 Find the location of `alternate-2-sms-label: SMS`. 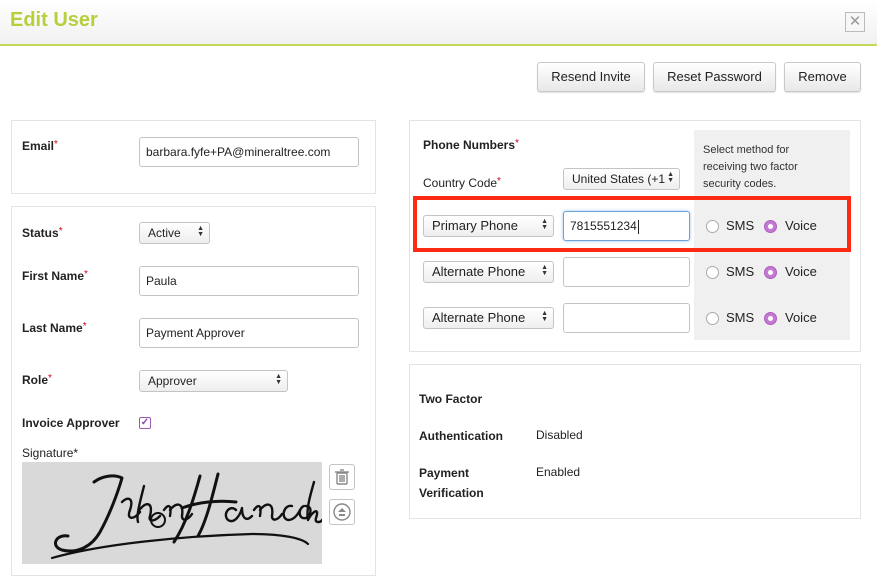

alternate-2-sms-label: SMS is located at coordinates (740, 317).